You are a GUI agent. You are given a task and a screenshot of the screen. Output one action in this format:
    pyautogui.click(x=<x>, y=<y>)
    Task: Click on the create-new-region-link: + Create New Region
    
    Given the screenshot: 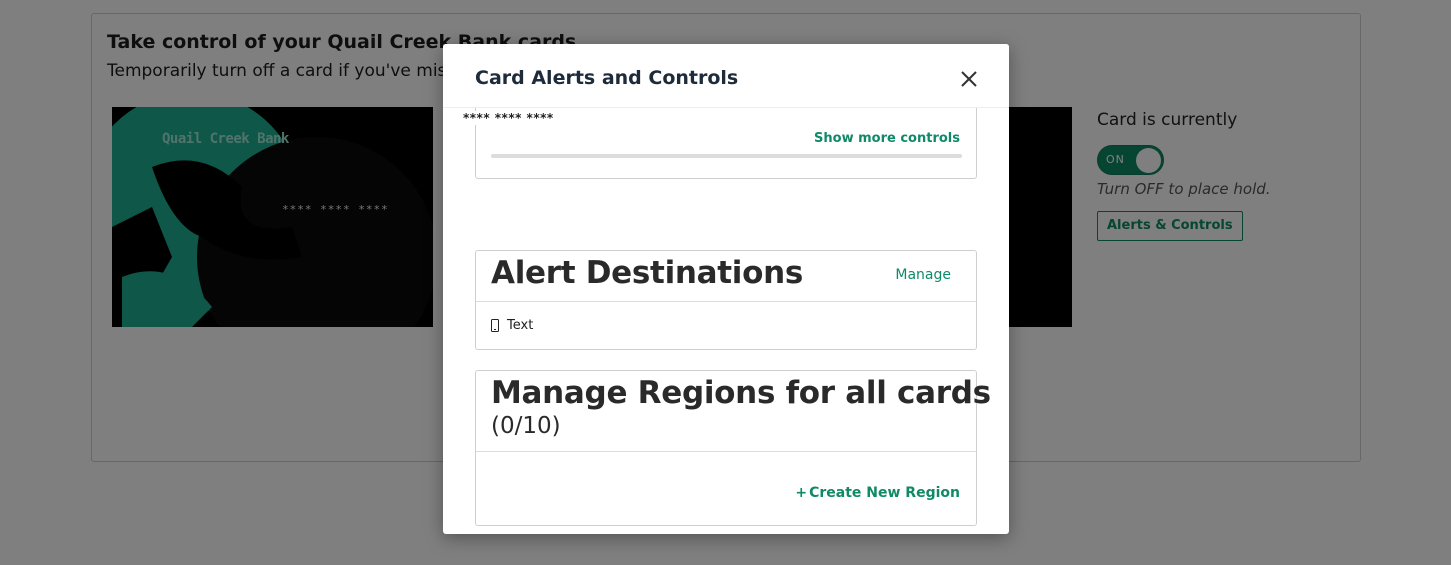 What is the action you would take?
    pyautogui.click(x=877, y=493)
    